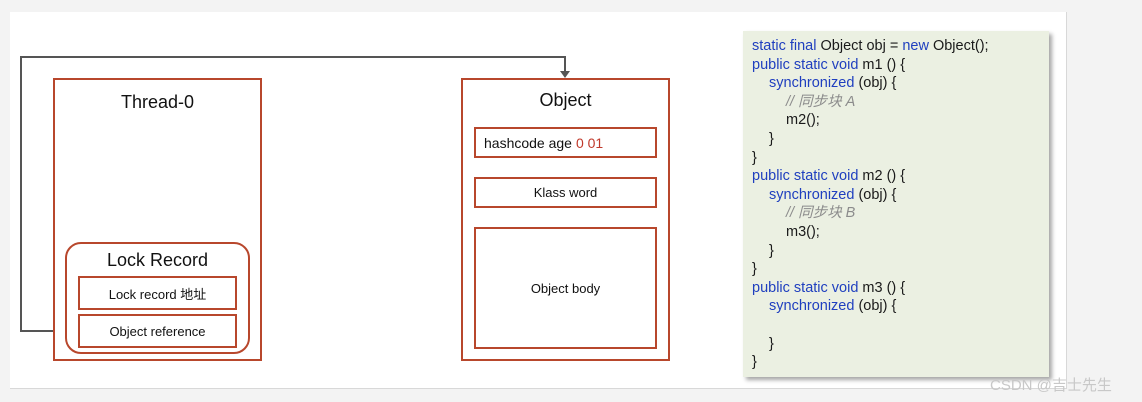 This screenshot has height=402, width=1142. I want to click on arrow-head-icon, so click(565, 74).